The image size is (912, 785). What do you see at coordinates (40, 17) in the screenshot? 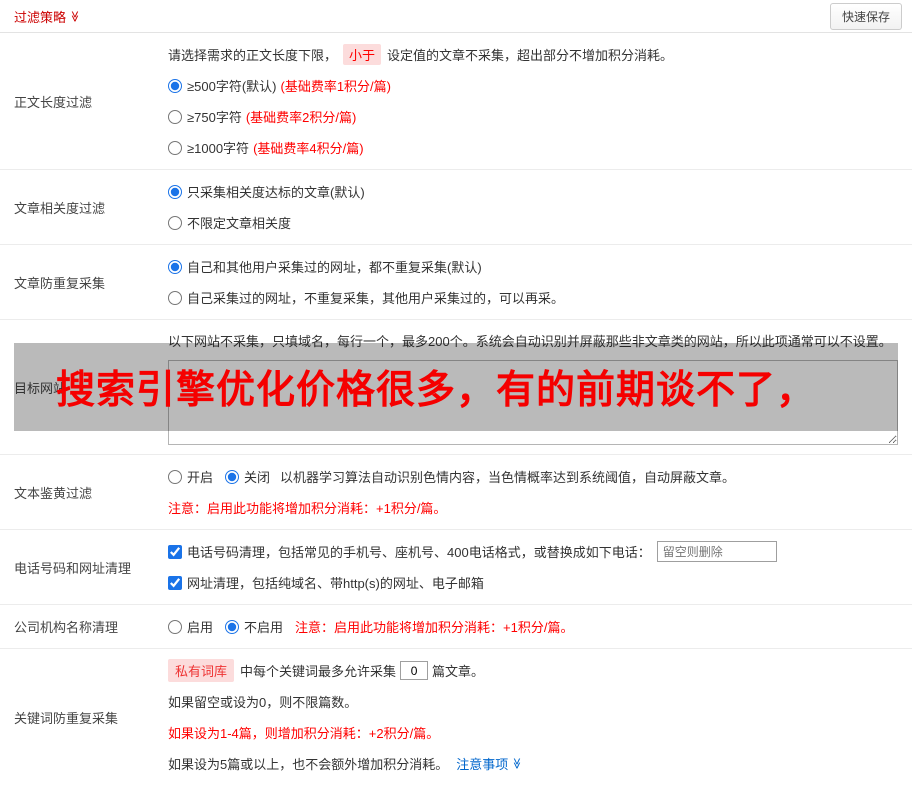
I see `page-title-text: 过滤策略` at bounding box center [40, 17].